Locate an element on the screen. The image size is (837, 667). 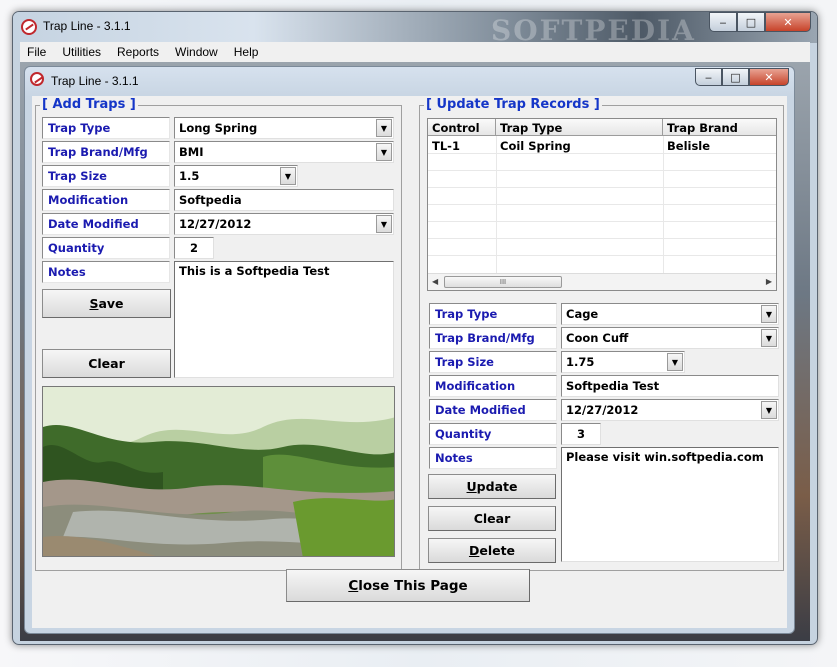
child-minimize-button: ‒ is located at coordinates (708, 77).